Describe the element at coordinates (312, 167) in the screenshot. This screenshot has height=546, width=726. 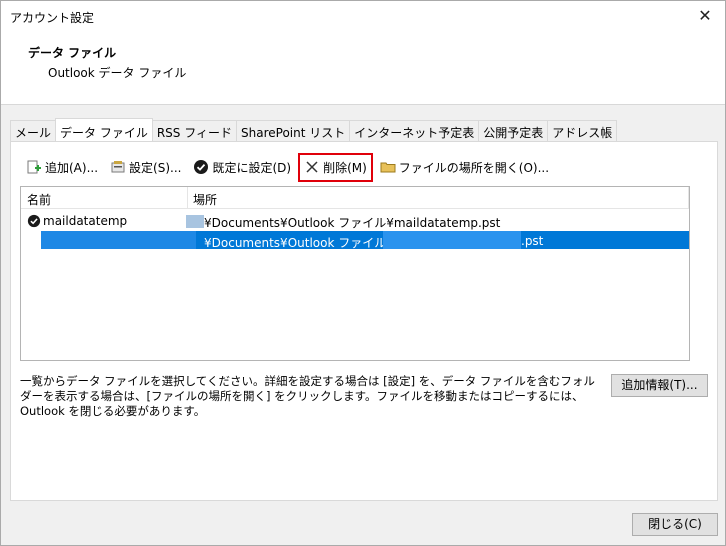
I see `delete-x-icon` at that location.